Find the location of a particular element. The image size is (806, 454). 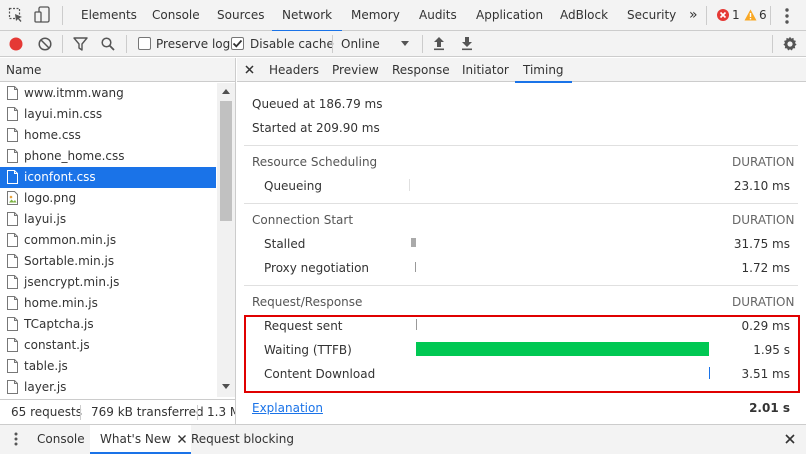

tab-application: Application is located at coordinates (509, 15).